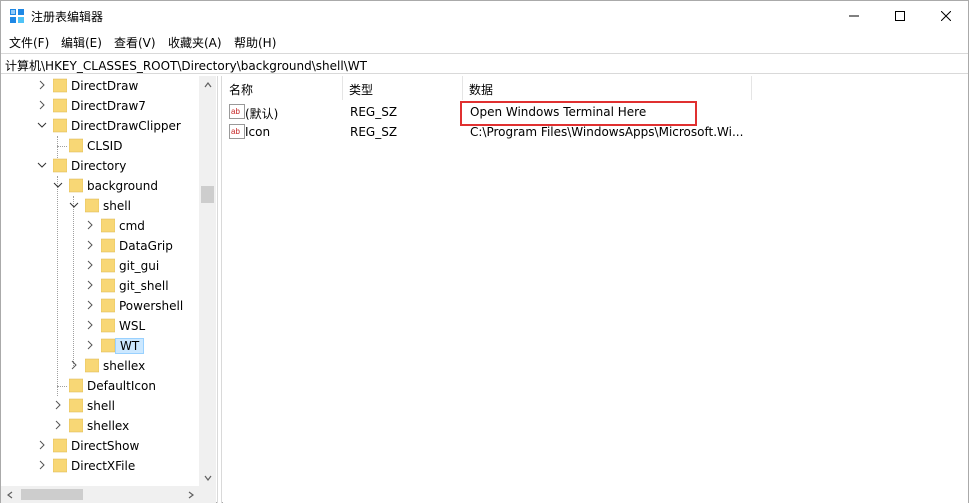  I want to click on tree-item-label: Directory, so click(99, 166).